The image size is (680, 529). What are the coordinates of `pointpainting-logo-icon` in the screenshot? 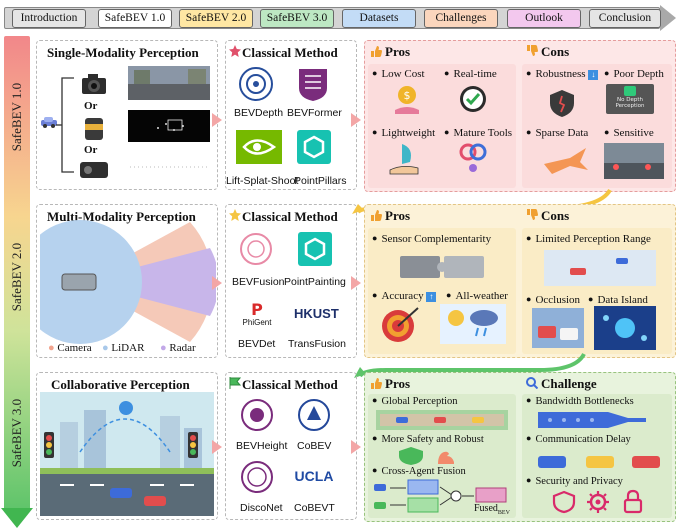 It's located at (315, 249).